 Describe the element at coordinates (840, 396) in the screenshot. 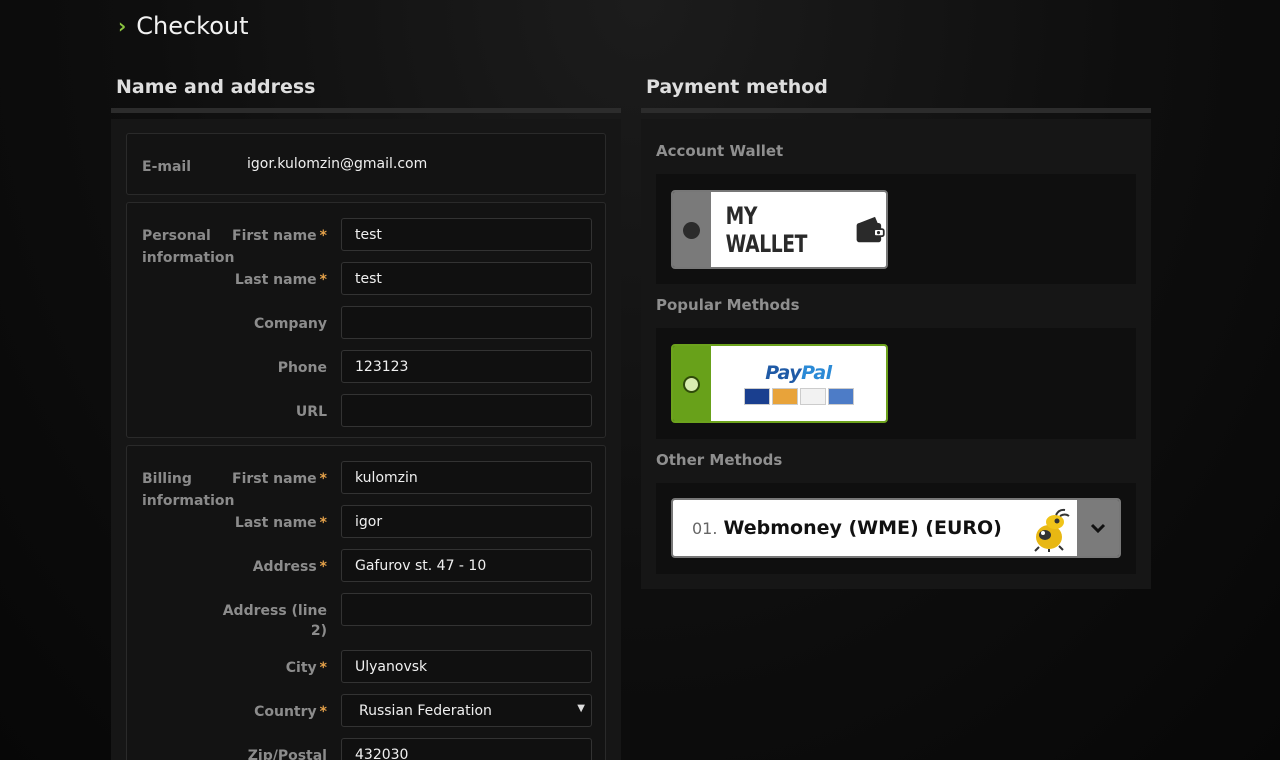

I see `amex-card-icon` at that location.